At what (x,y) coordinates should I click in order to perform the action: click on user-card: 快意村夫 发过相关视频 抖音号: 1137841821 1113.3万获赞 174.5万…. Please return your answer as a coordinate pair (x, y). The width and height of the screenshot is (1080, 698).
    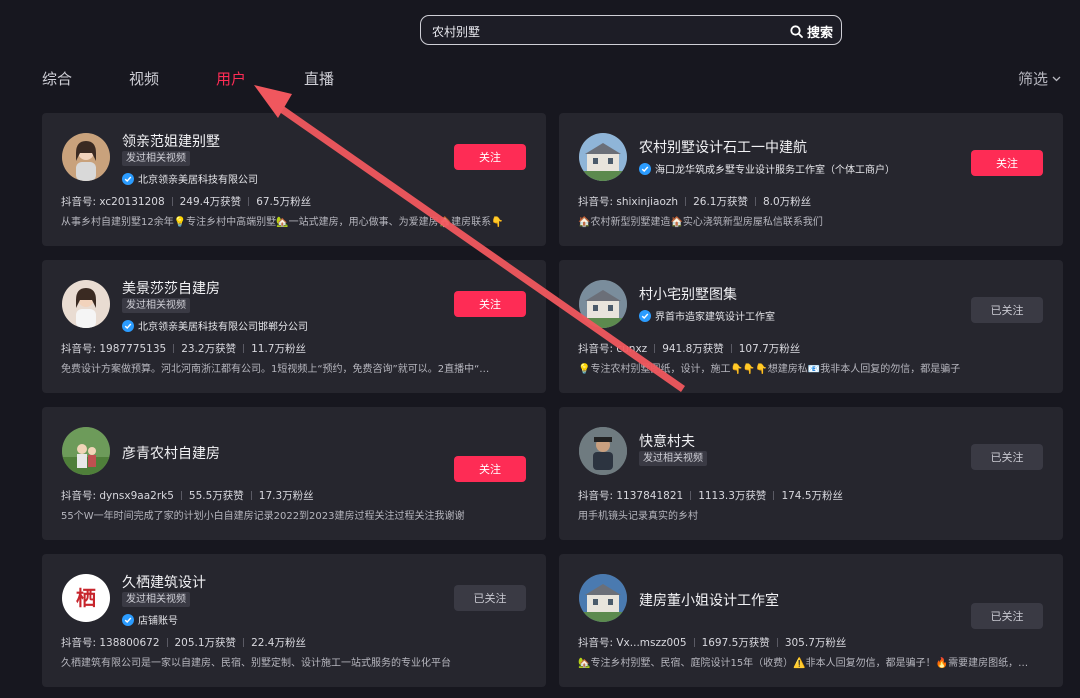
    Looking at the image, I should click on (811, 473).